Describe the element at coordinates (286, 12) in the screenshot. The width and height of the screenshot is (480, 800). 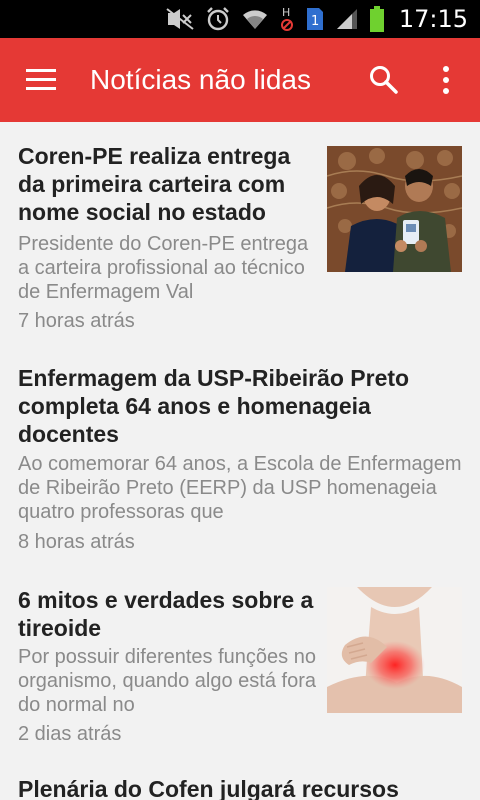
I see `network-type-label: H` at that location.